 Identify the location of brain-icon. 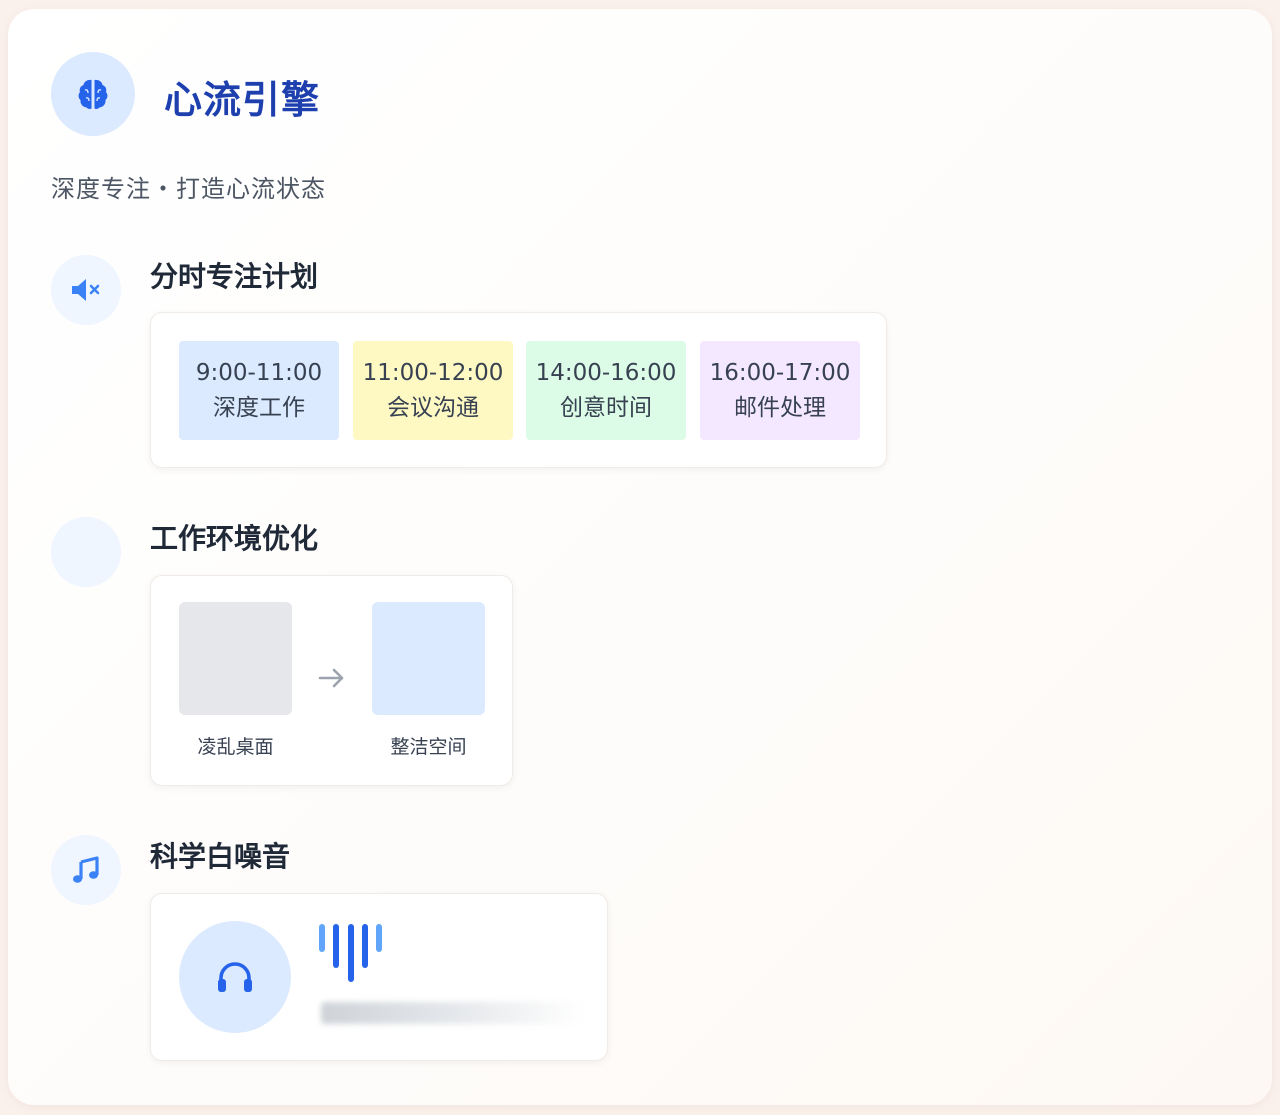
(93, 94).